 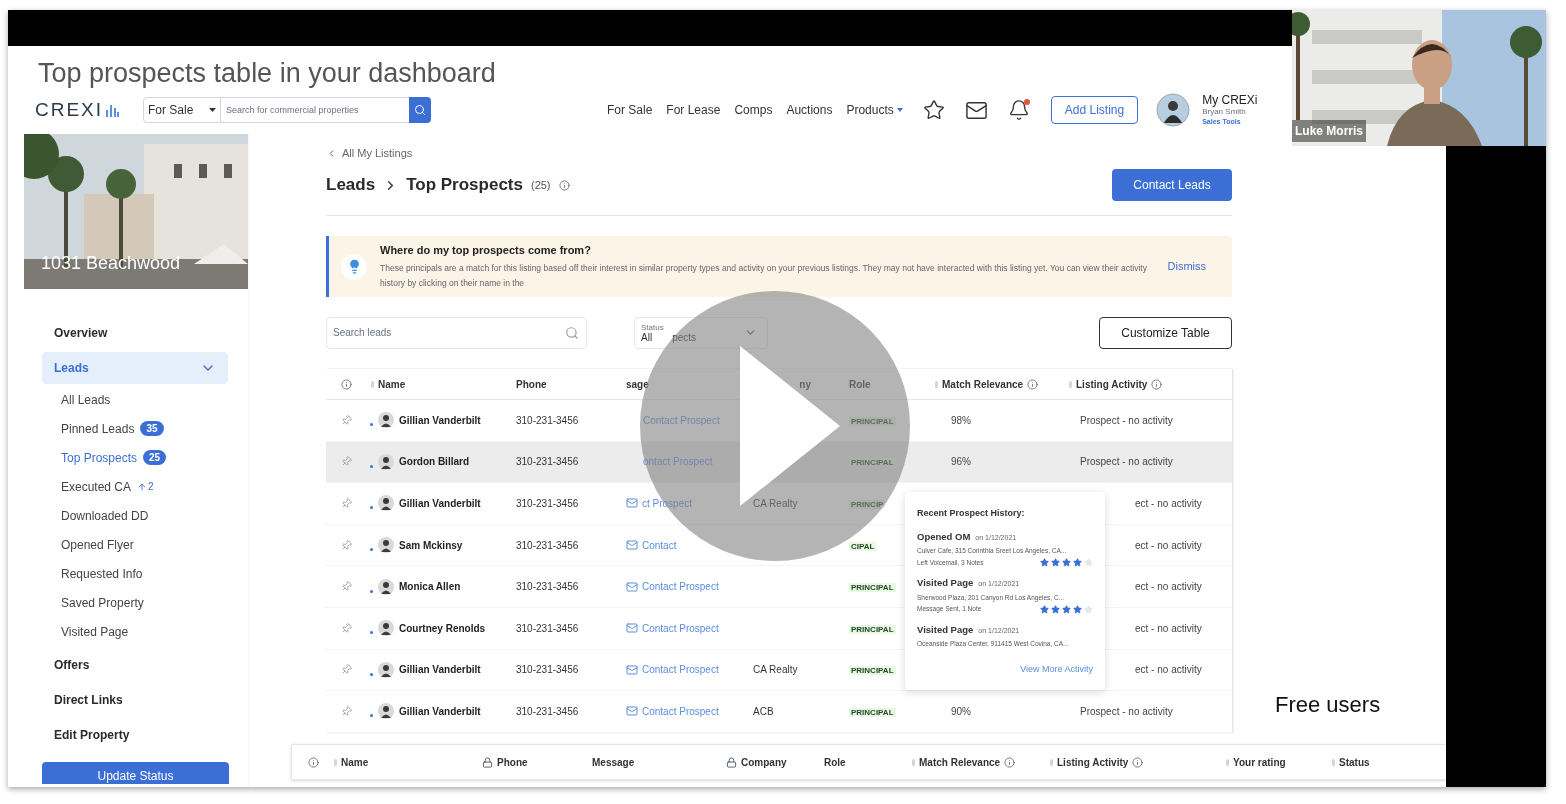 What do you see at coordinates (135, 735) in the screenshot?
I see `sidebar-item: Edit Property` at bounding box center [135, 735].